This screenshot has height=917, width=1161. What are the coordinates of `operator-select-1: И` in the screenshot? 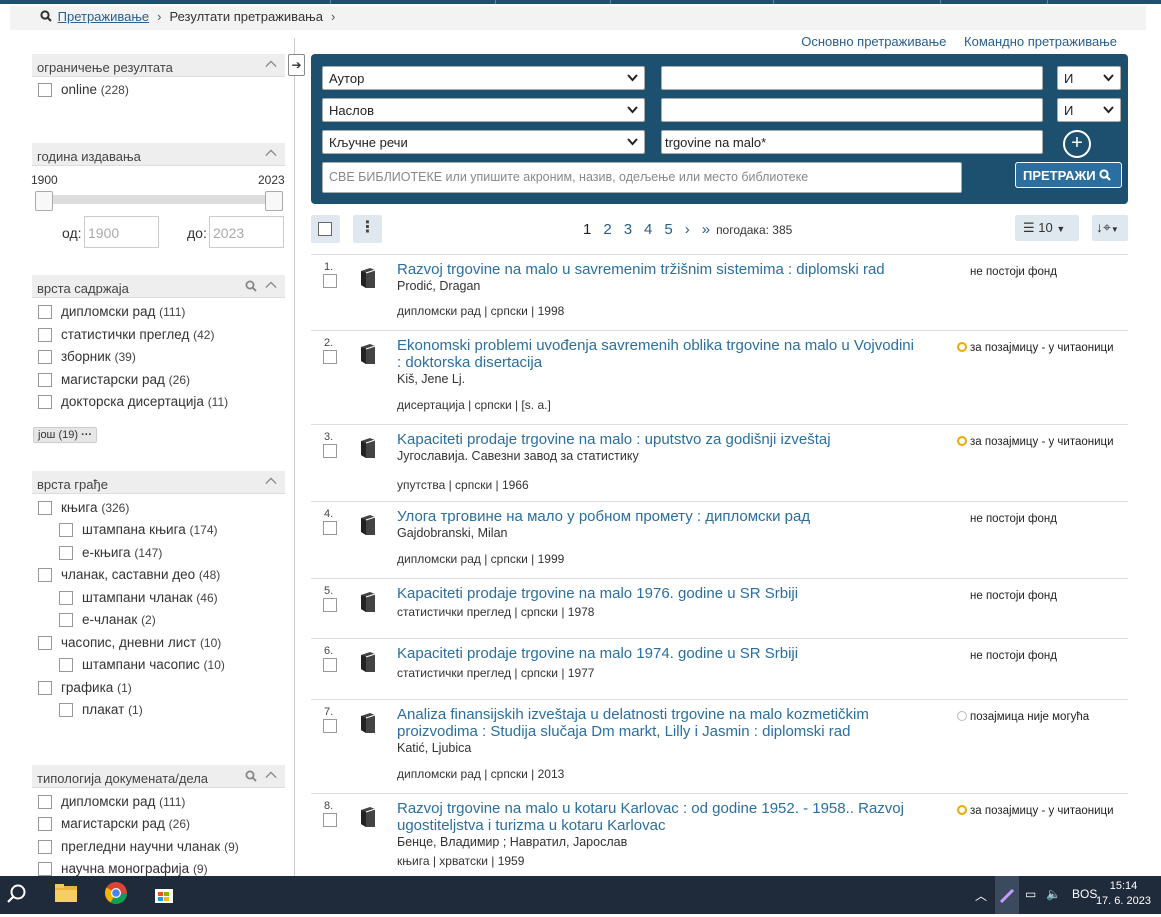 It's located at (1089, 78).